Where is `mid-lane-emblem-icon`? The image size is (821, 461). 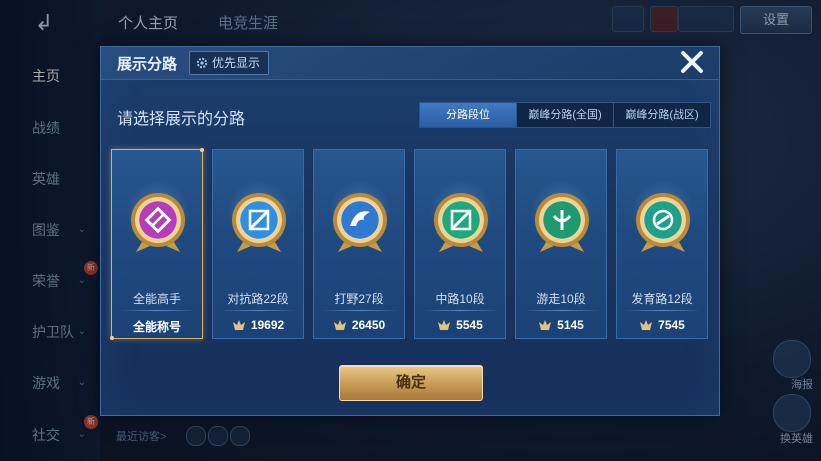
mid-lane-emblem-icon is located at coordinates (461, 223).